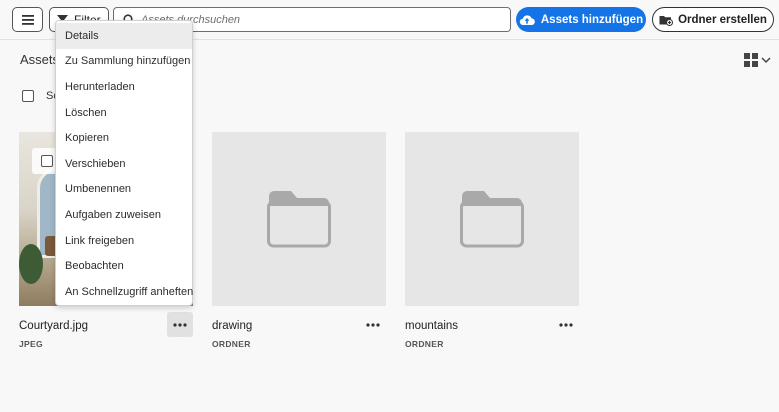 This screenshot has width=779, height=412. Describe the element at coordinates (124, 113) in the screenshot. I see `menu-item-delete: Löschen` at that location.